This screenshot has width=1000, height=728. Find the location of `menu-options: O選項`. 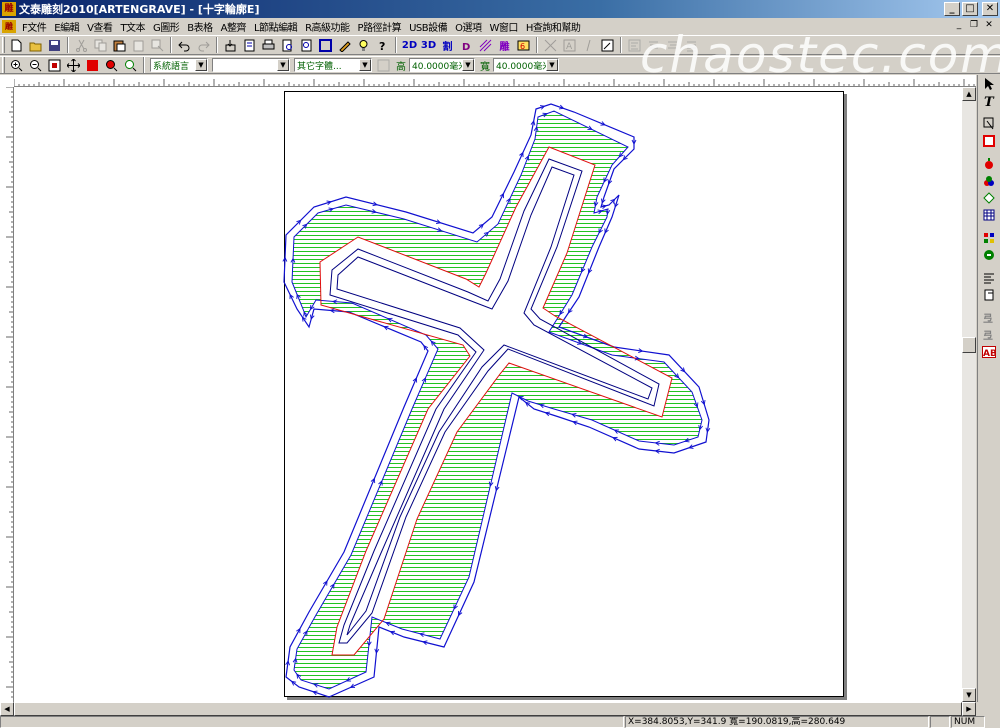

menu-options: O選項 is located at coordinates (468, 26).